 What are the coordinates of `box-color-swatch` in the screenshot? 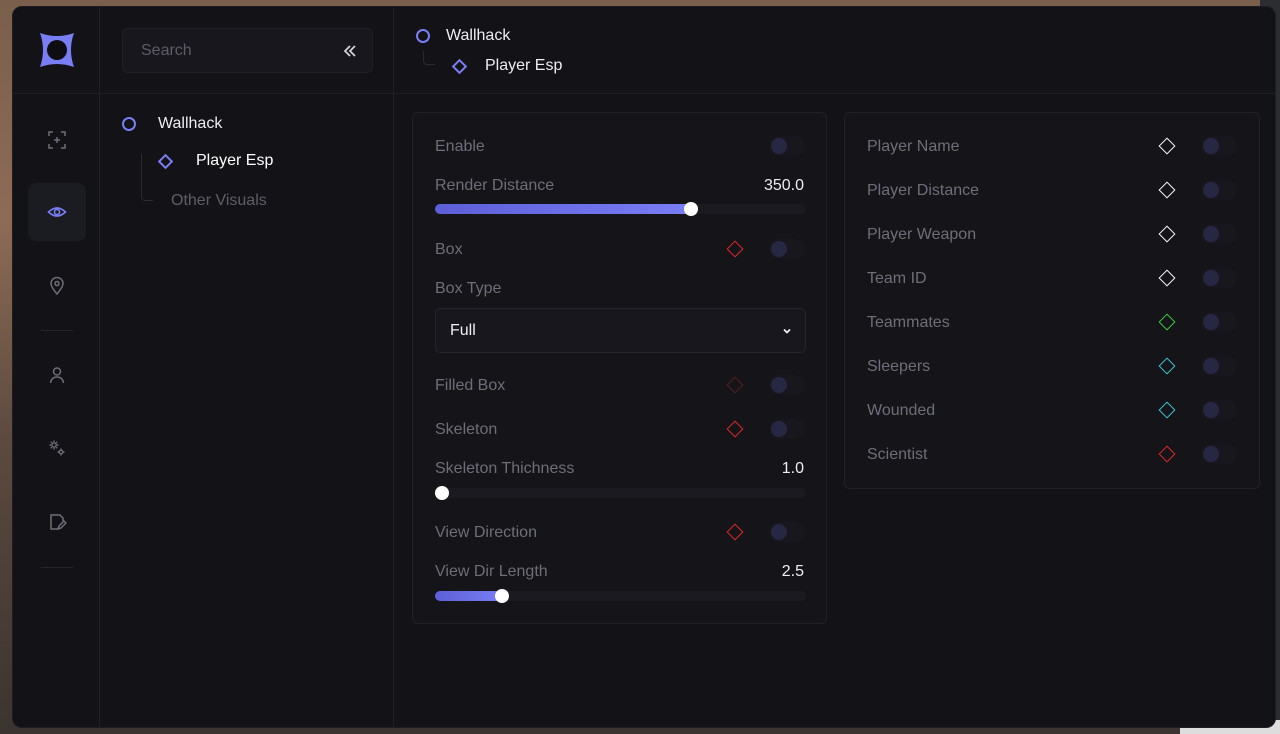 It's located at (735, 249).